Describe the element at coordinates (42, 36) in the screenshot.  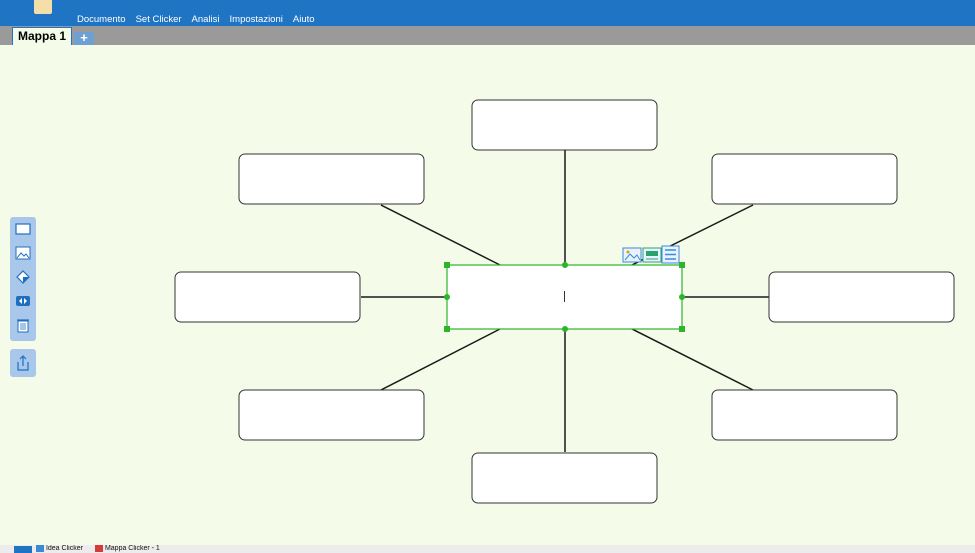
I see `tab-mappa-1: Mappa 1` at that location.